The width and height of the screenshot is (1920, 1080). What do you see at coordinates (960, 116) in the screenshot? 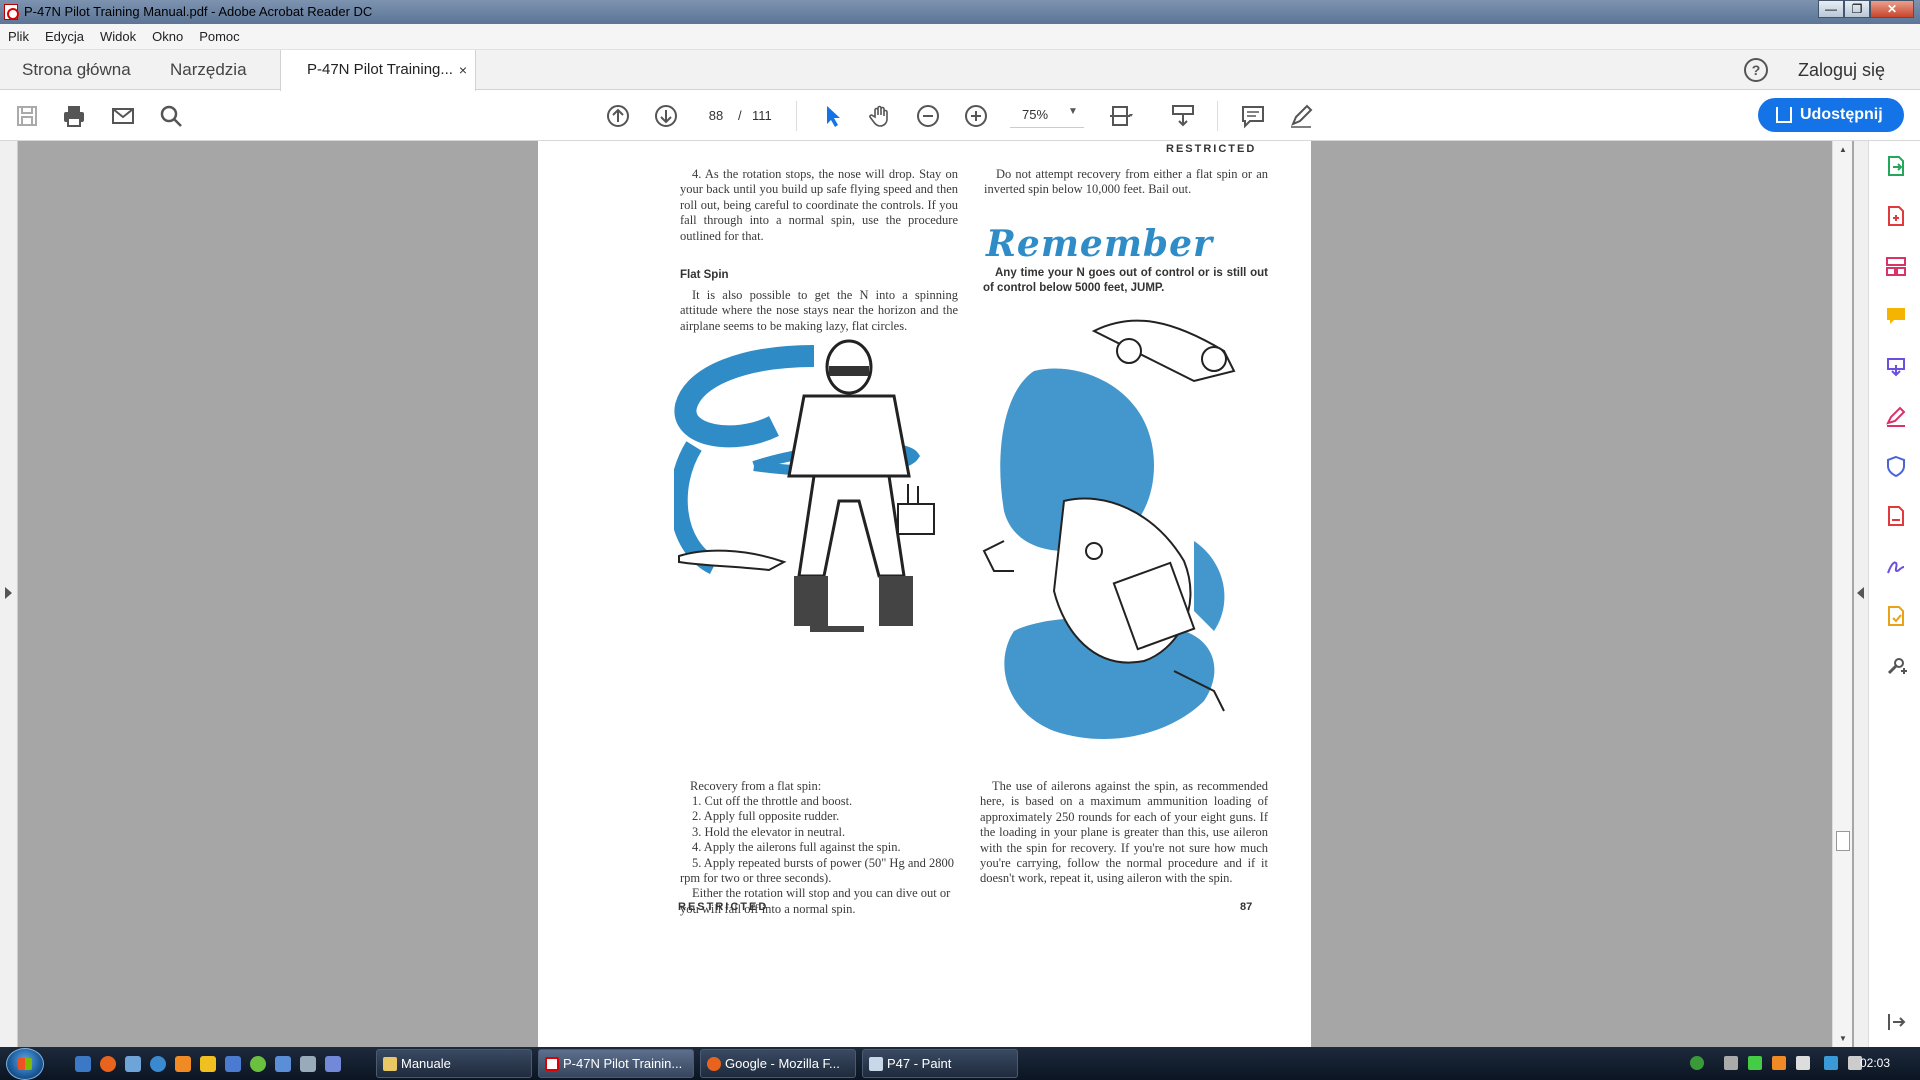
I see `toolbar: 88 / 111 75% ▼ Udostępnij` at bounding box center [960, 116].